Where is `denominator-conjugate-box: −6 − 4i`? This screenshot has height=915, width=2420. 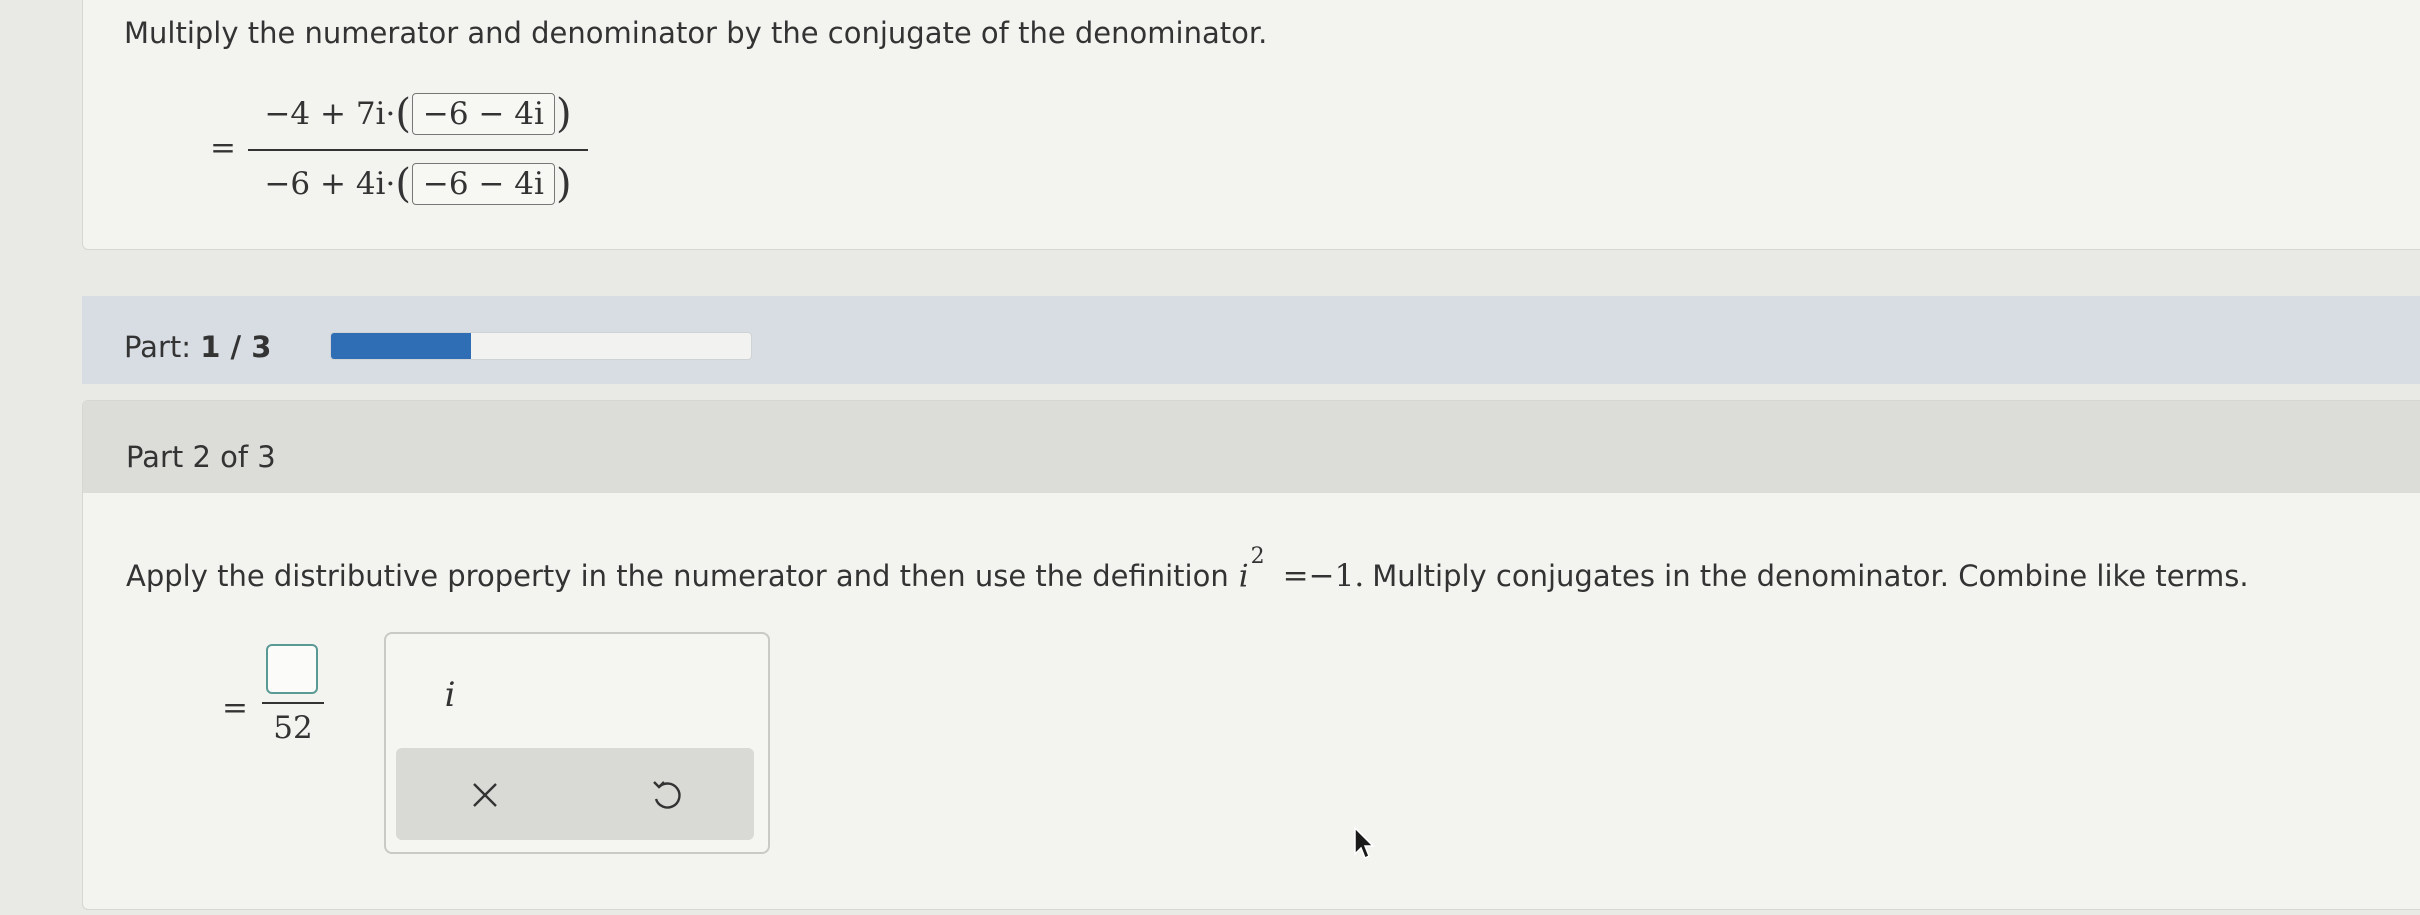
denominator-conjugate-box: −6 − 4i is located at coordinates (483, 184).